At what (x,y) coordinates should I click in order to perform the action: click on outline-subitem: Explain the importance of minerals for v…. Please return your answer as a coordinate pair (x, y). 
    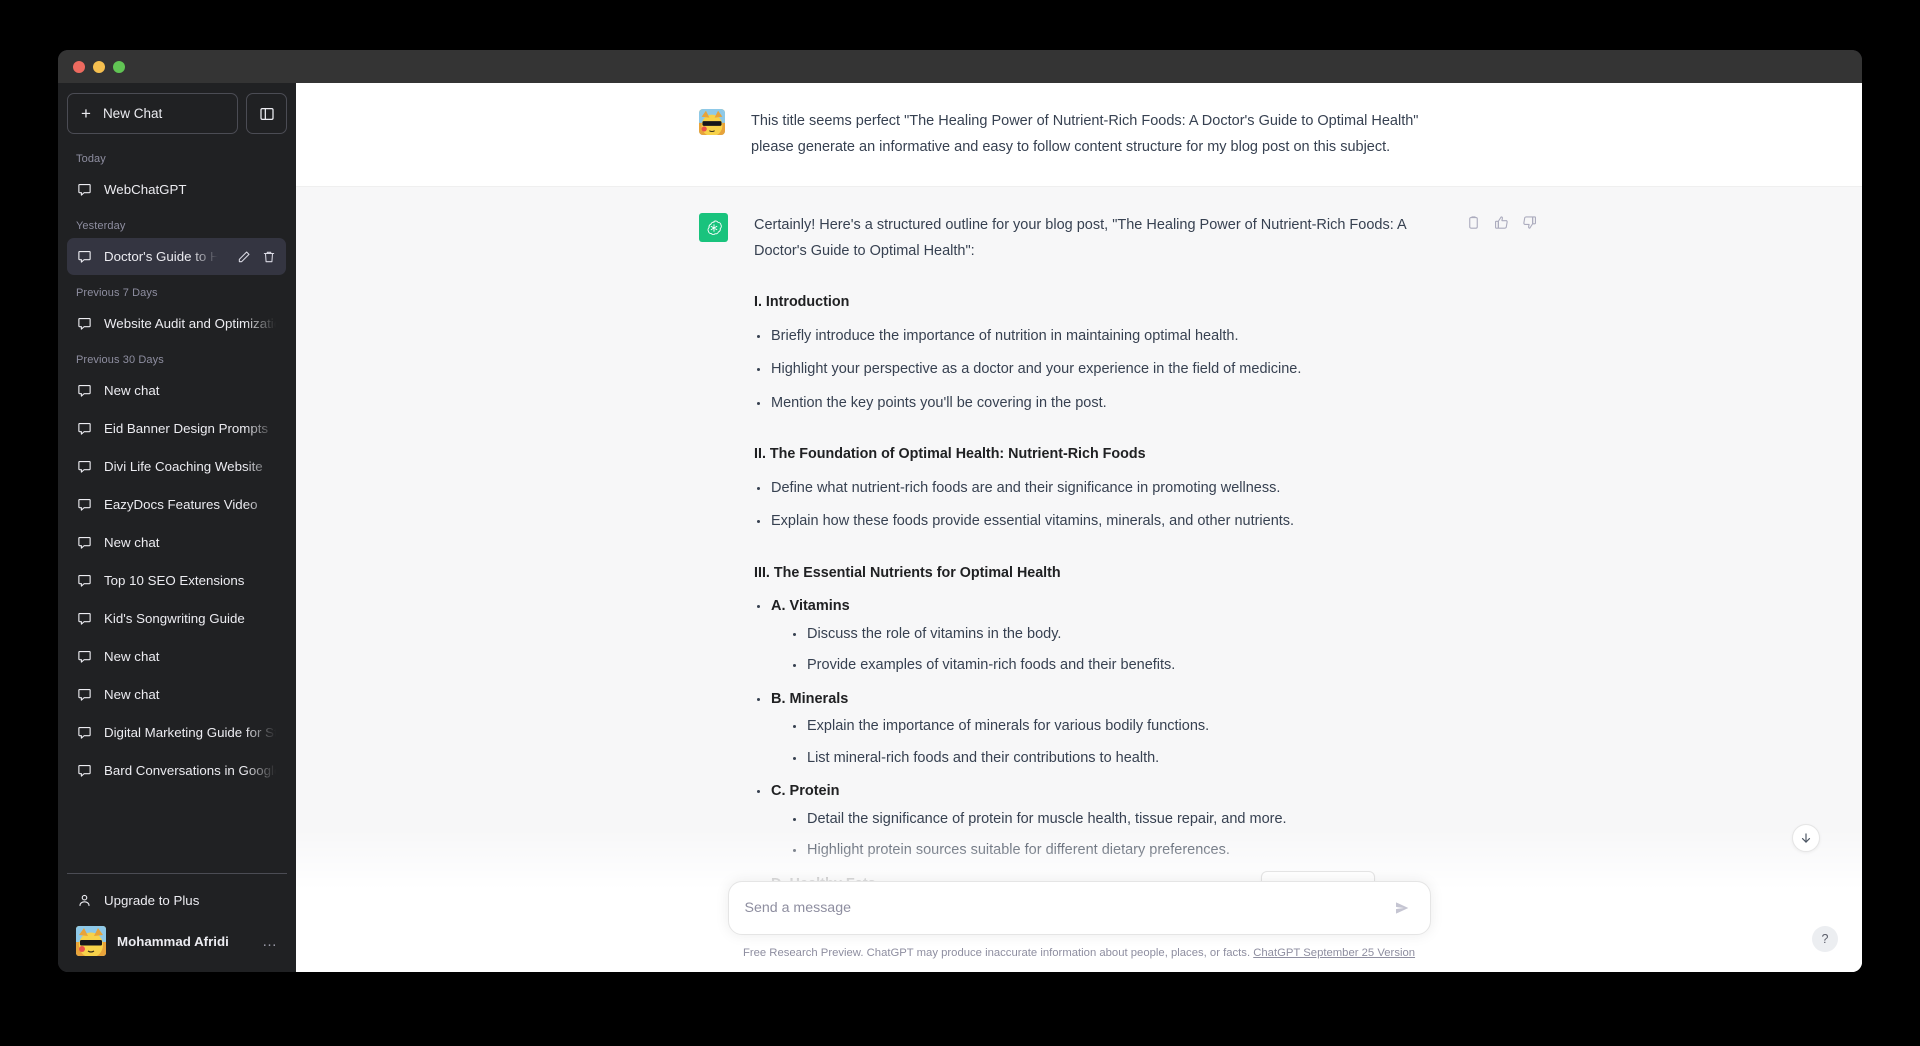
    Looking at the image, I should click on (1124, 727).